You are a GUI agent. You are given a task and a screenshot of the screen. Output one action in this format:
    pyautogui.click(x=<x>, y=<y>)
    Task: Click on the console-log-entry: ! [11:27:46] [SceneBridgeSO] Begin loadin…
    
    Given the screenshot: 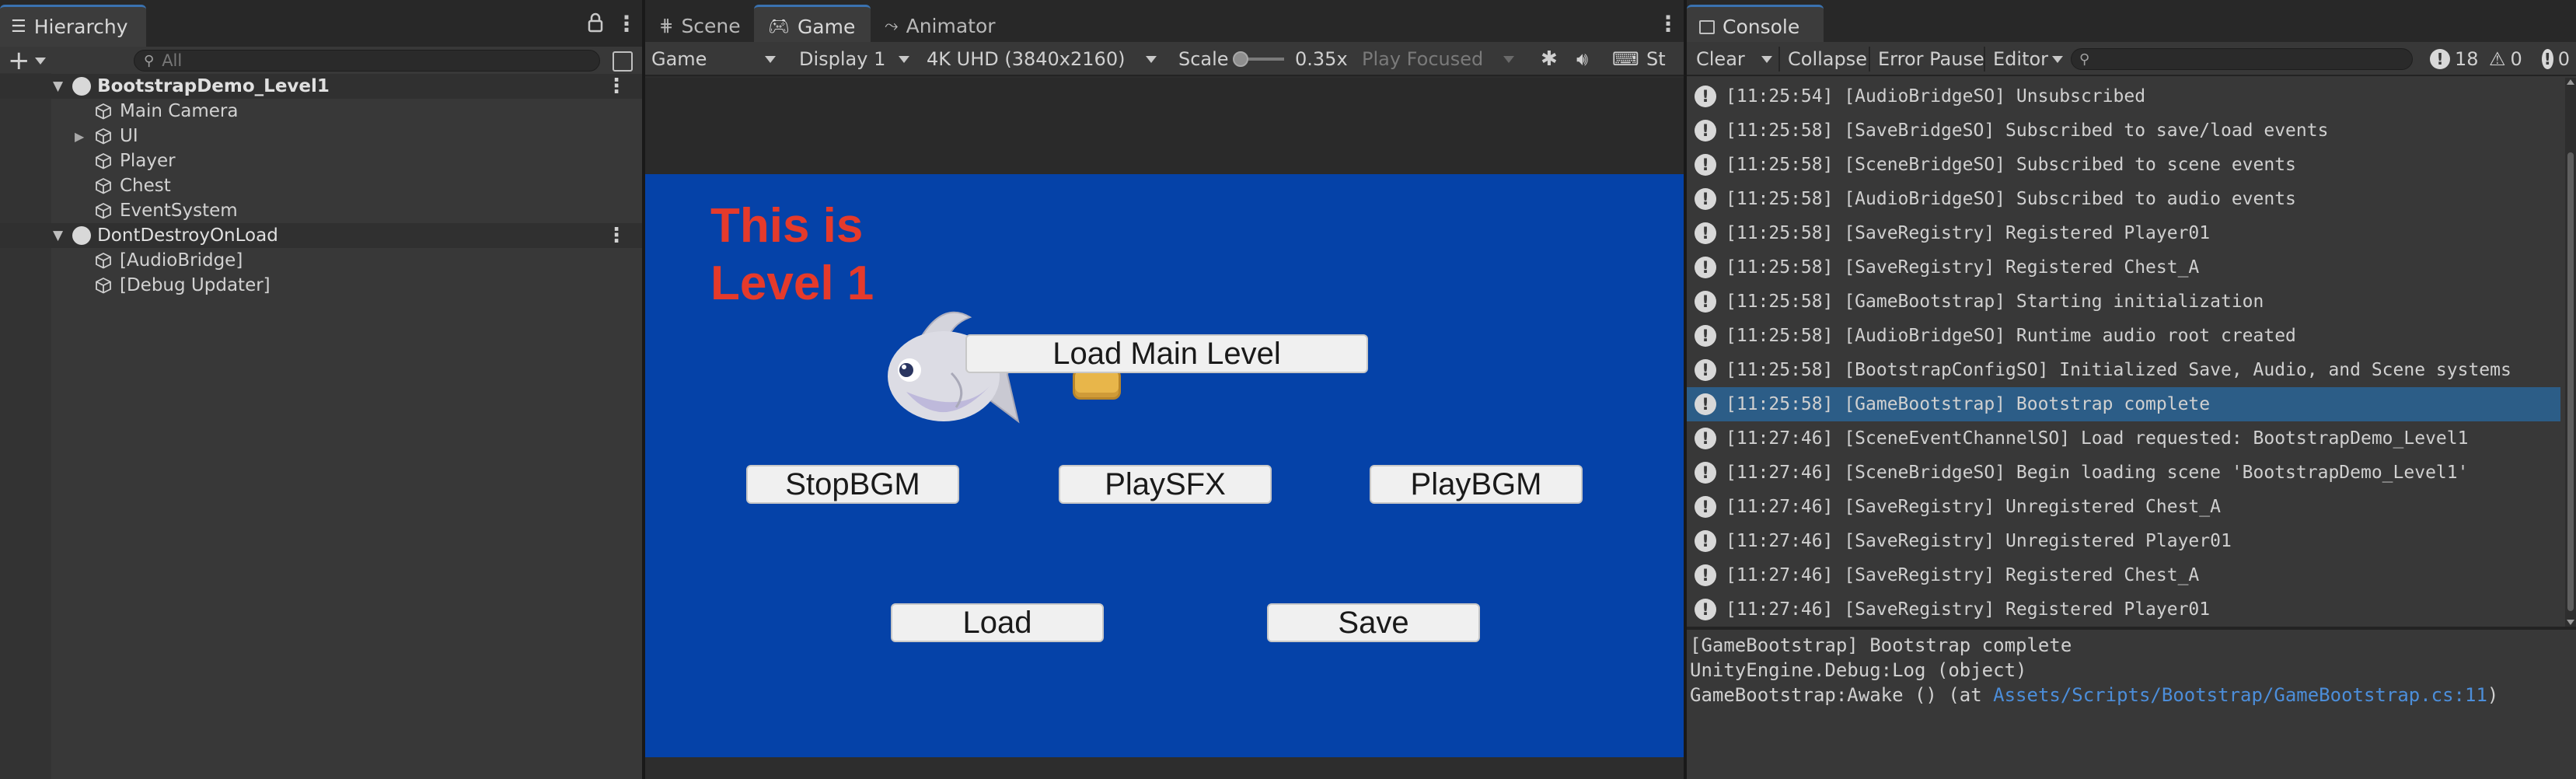 What is the action you would take?
    pyautogui.click(x=2123, y=473)
    